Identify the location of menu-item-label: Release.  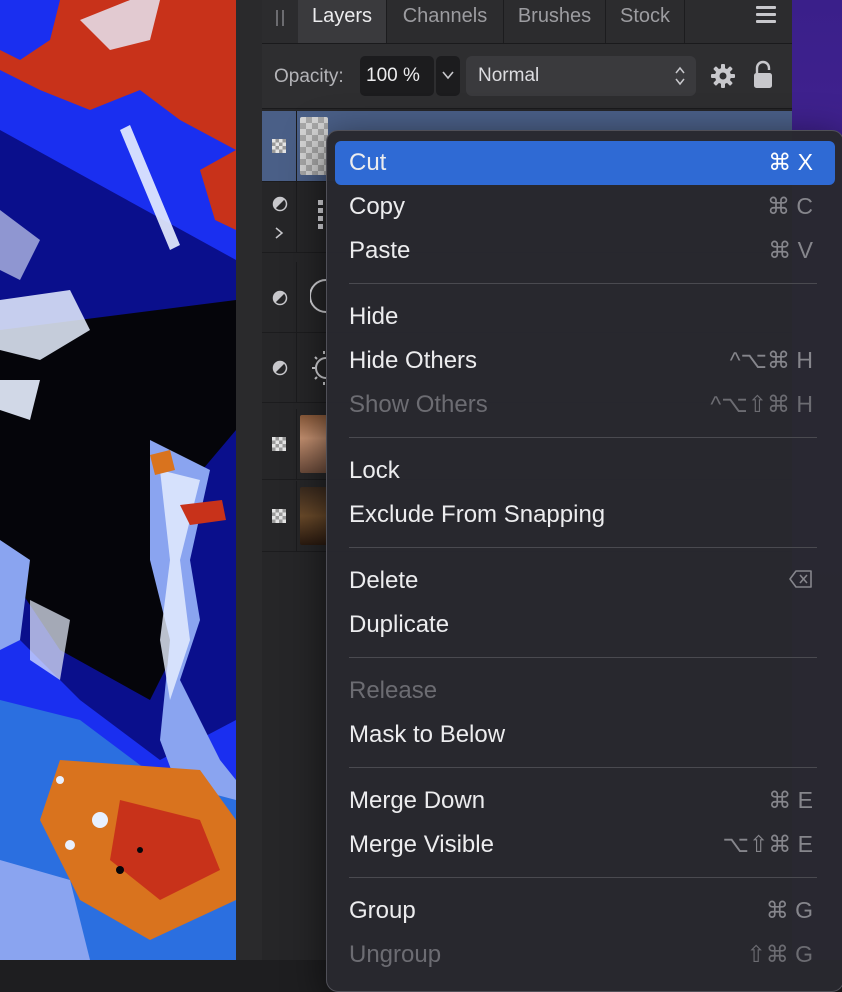
(393, 690).